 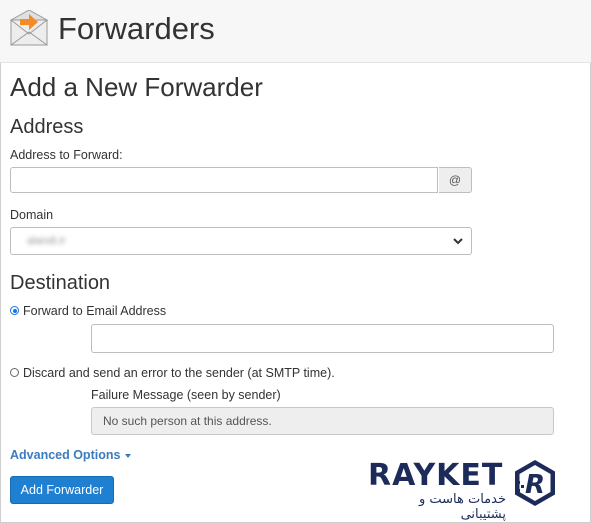 I want to click on add-forwarder-button: Add Forwarder, so click(x=62, y=490).